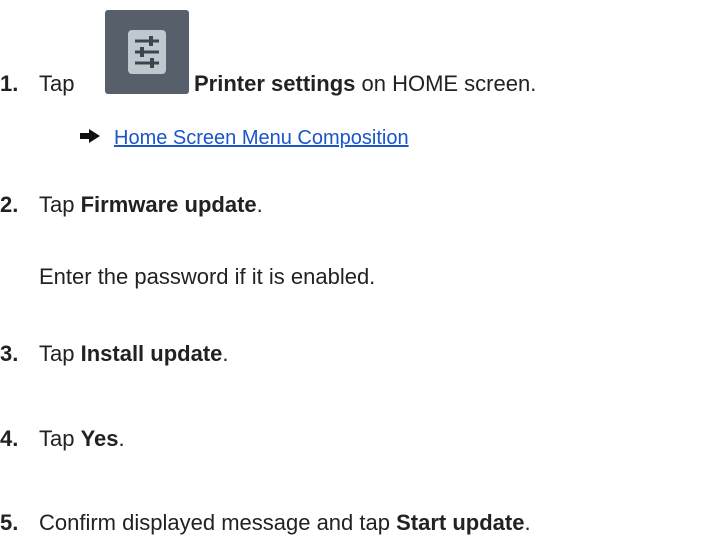 The image size is (717, 546). What do you see at coordinates (9, 353) in the screenshot?
I see `step-number: 3.` at bounding box center [9, 353].